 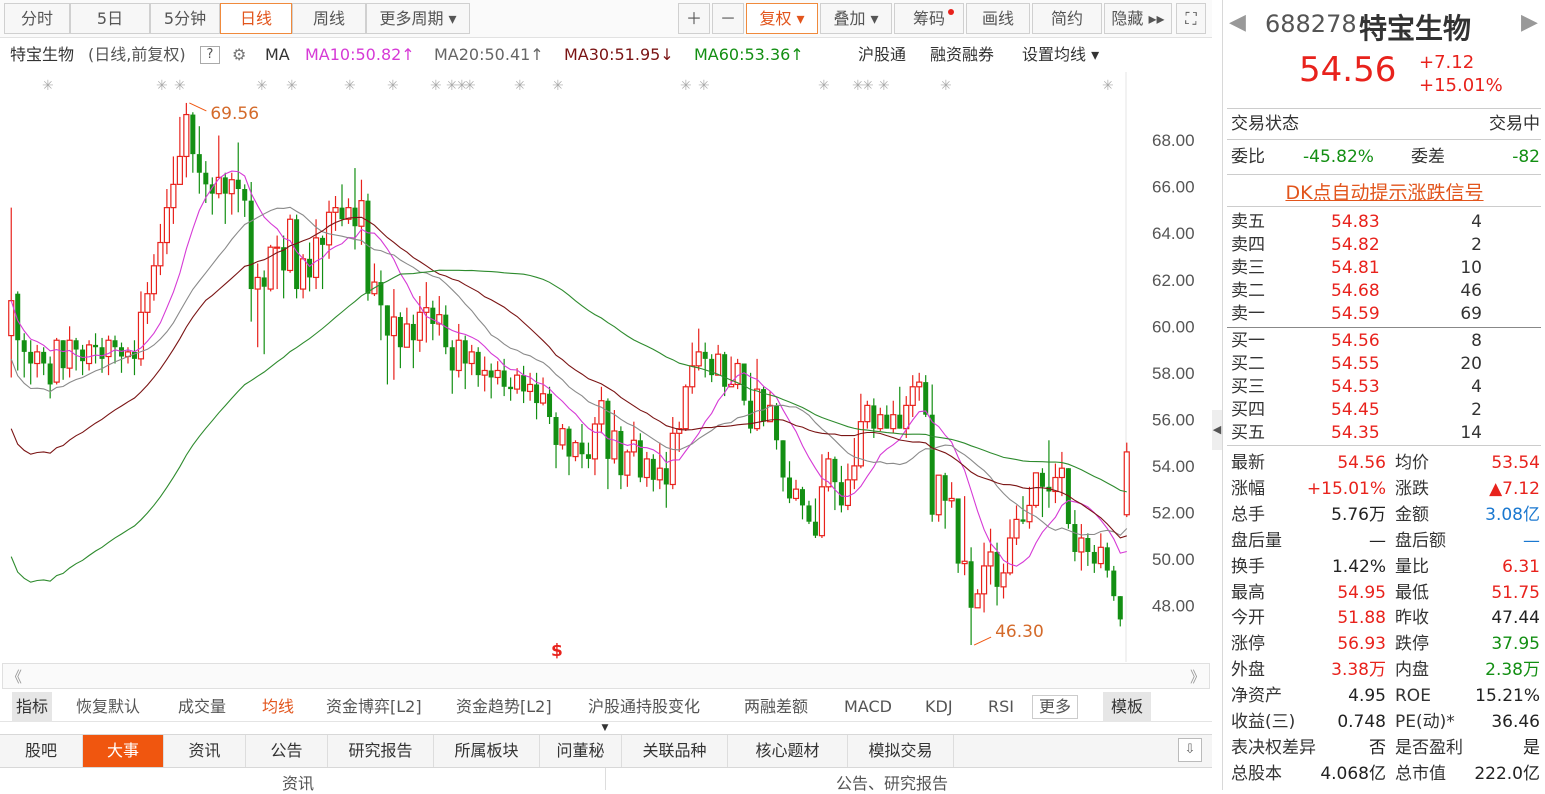 I want to click on chips-button: 筹码, so click(x=929, y=18).